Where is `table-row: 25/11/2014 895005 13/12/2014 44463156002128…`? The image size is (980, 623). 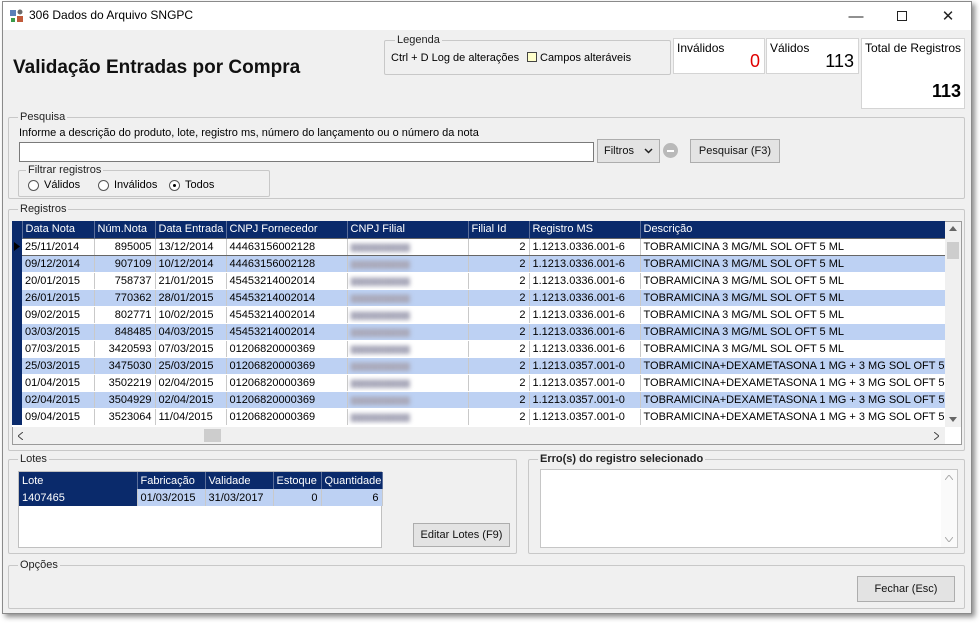 table-row: 25/11/2014 895005 13/12/2014 44463156002128… is located at coordinates (478, 246).